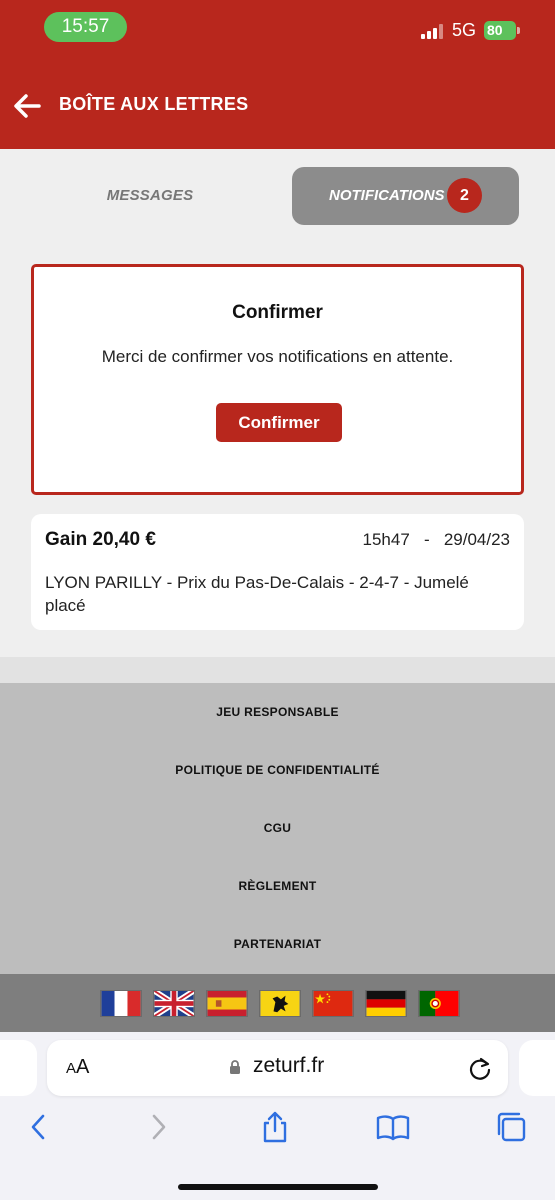 Image resolution: width=555 pixels, height=1200 pixels. Describe the element at coordinates (154, 104) in the screenshot. I see `page-title: BOÎTE AUX LETTRES` at that location.